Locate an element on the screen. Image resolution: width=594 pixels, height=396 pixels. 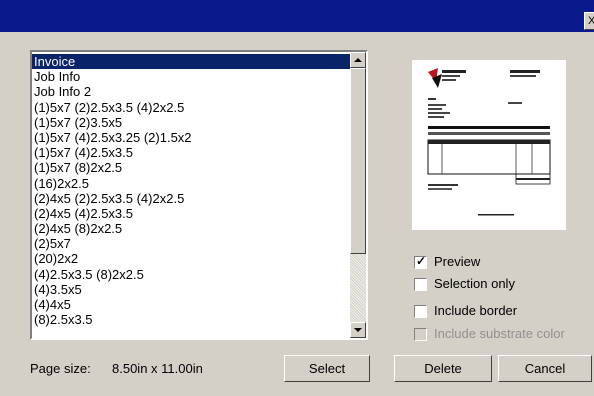
title-bar is located at coordinates (297, 16).